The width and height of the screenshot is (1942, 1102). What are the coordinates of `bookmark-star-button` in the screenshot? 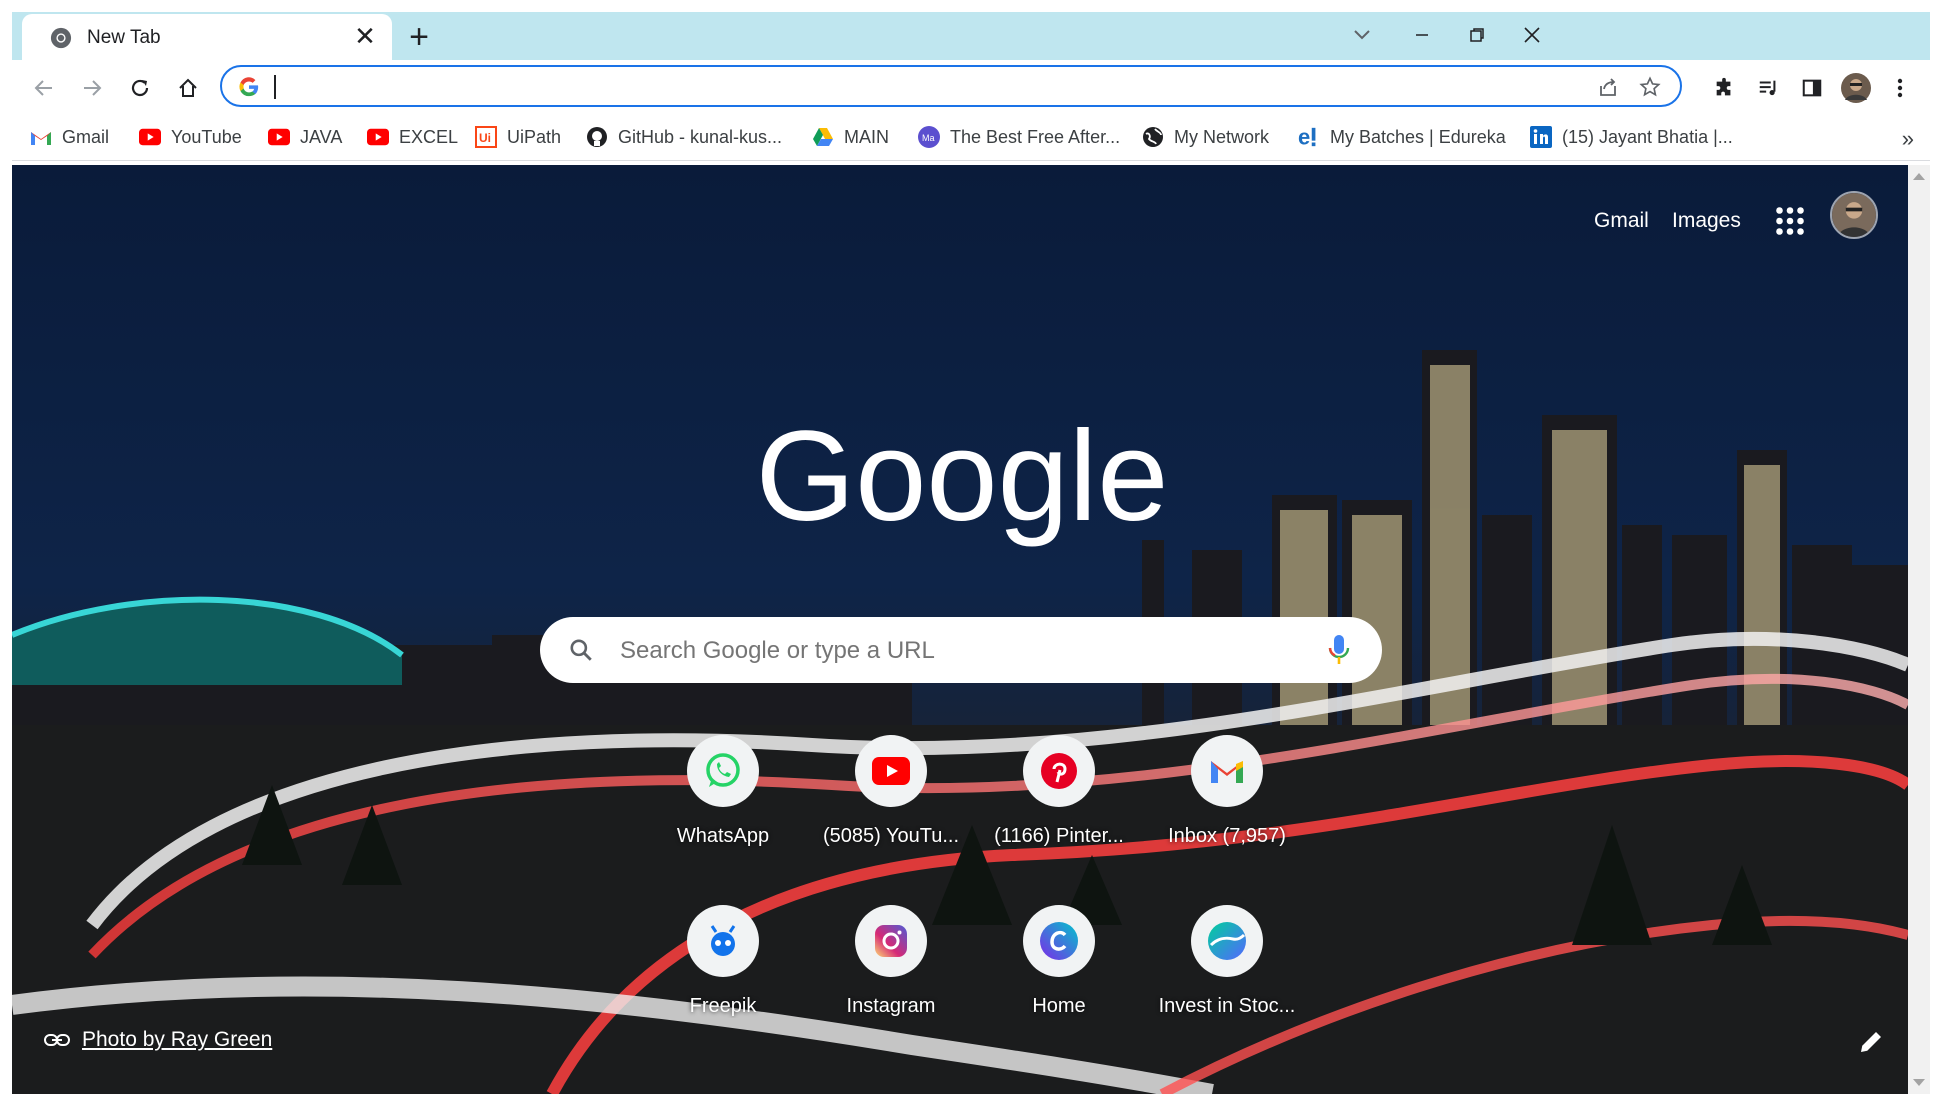 It's located at (1650, 87).